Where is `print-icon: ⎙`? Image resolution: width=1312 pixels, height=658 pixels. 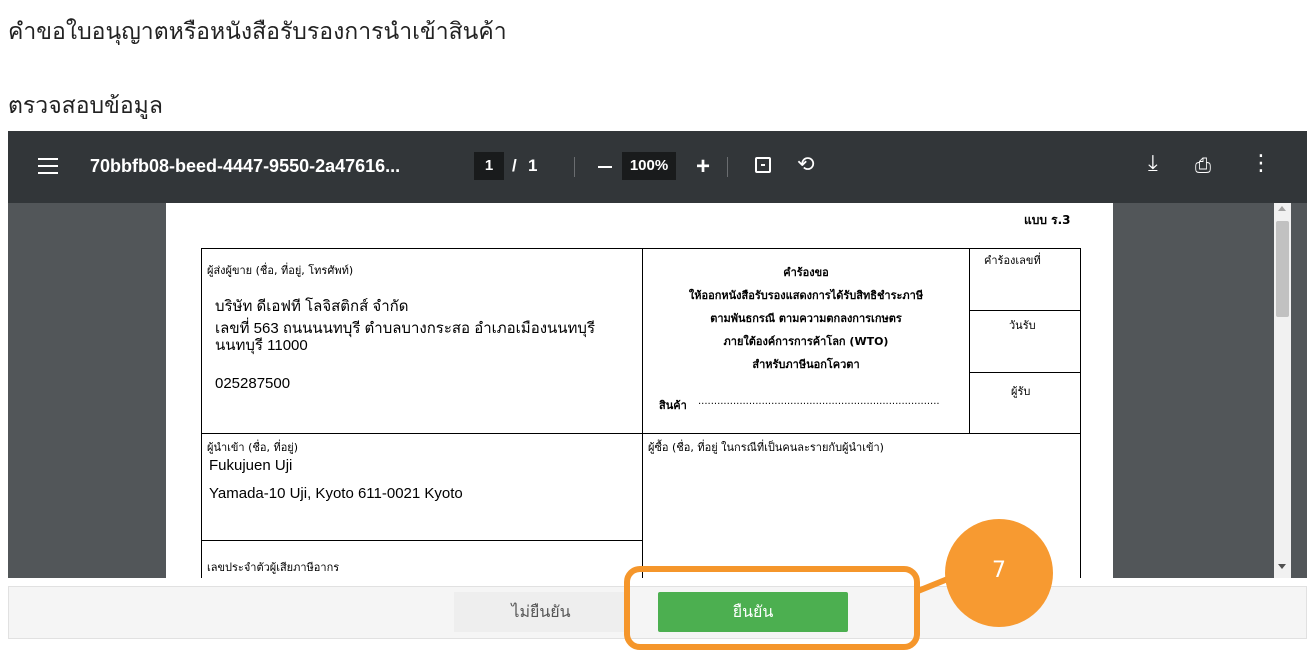
print-icon: ⎙ is located at coordinates (1203, 165).